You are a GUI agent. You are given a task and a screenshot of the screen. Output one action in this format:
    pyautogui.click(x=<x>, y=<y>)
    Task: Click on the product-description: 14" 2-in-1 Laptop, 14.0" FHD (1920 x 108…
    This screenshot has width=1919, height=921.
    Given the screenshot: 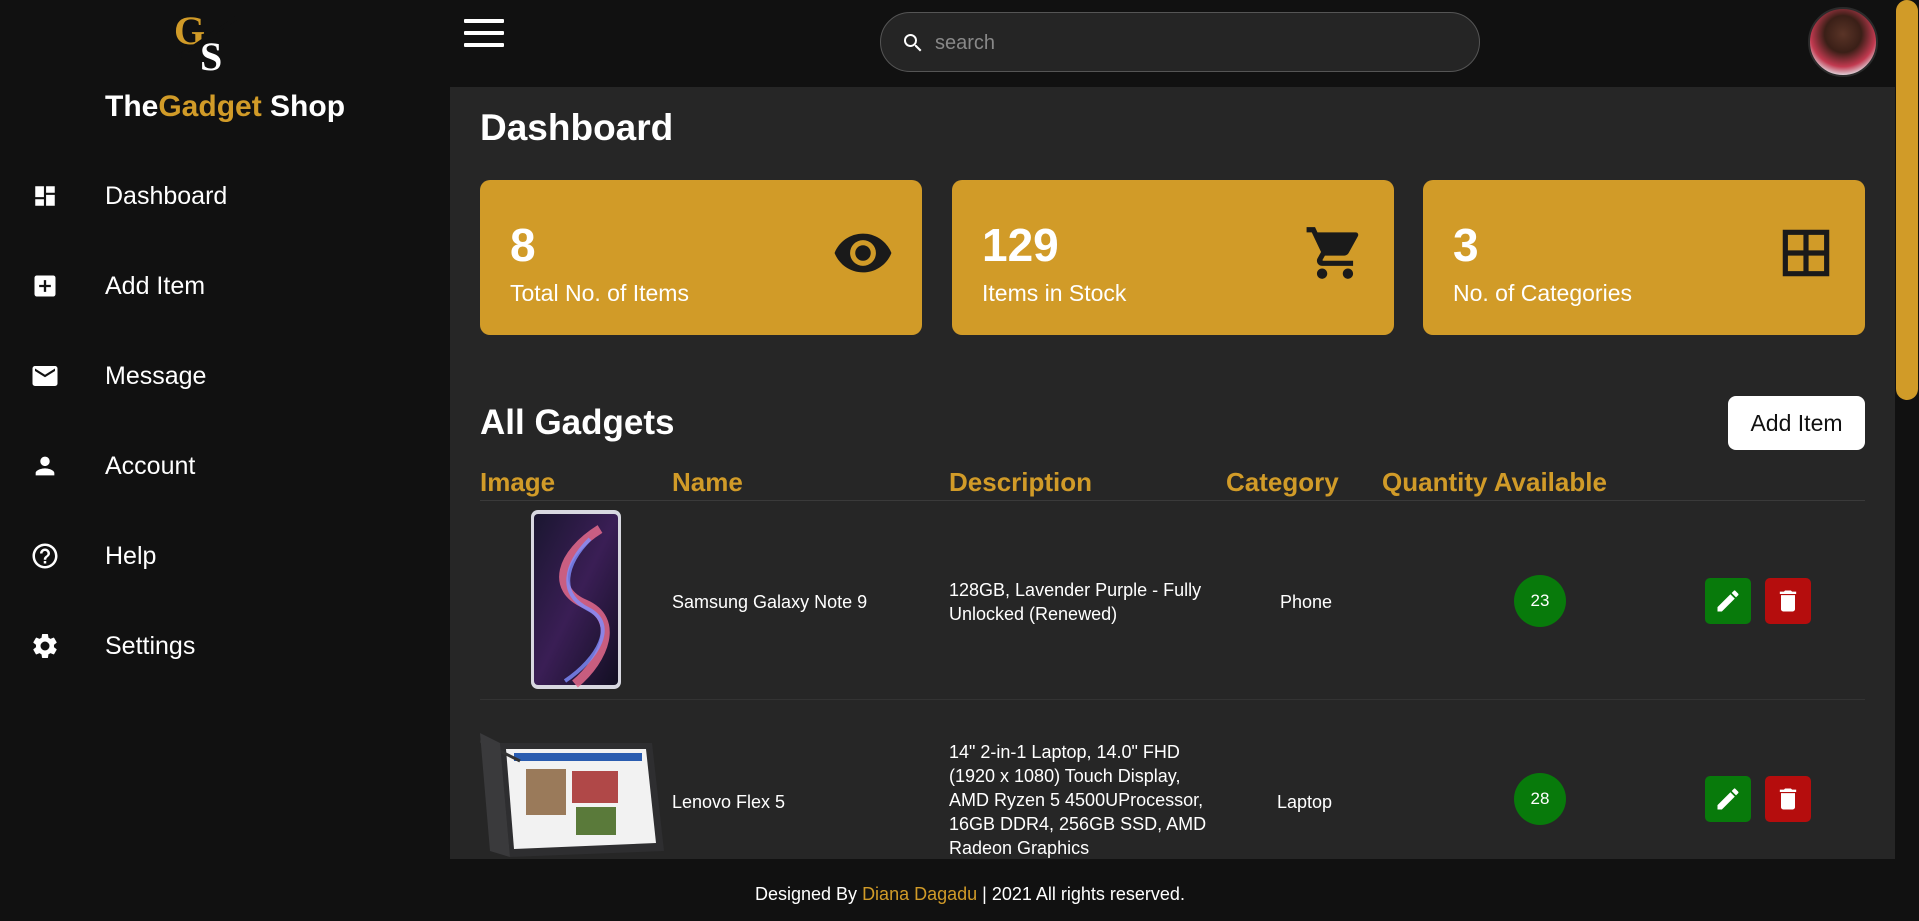 What is the action you would take?
    pyautogui.click(x=1078, y=800)
    